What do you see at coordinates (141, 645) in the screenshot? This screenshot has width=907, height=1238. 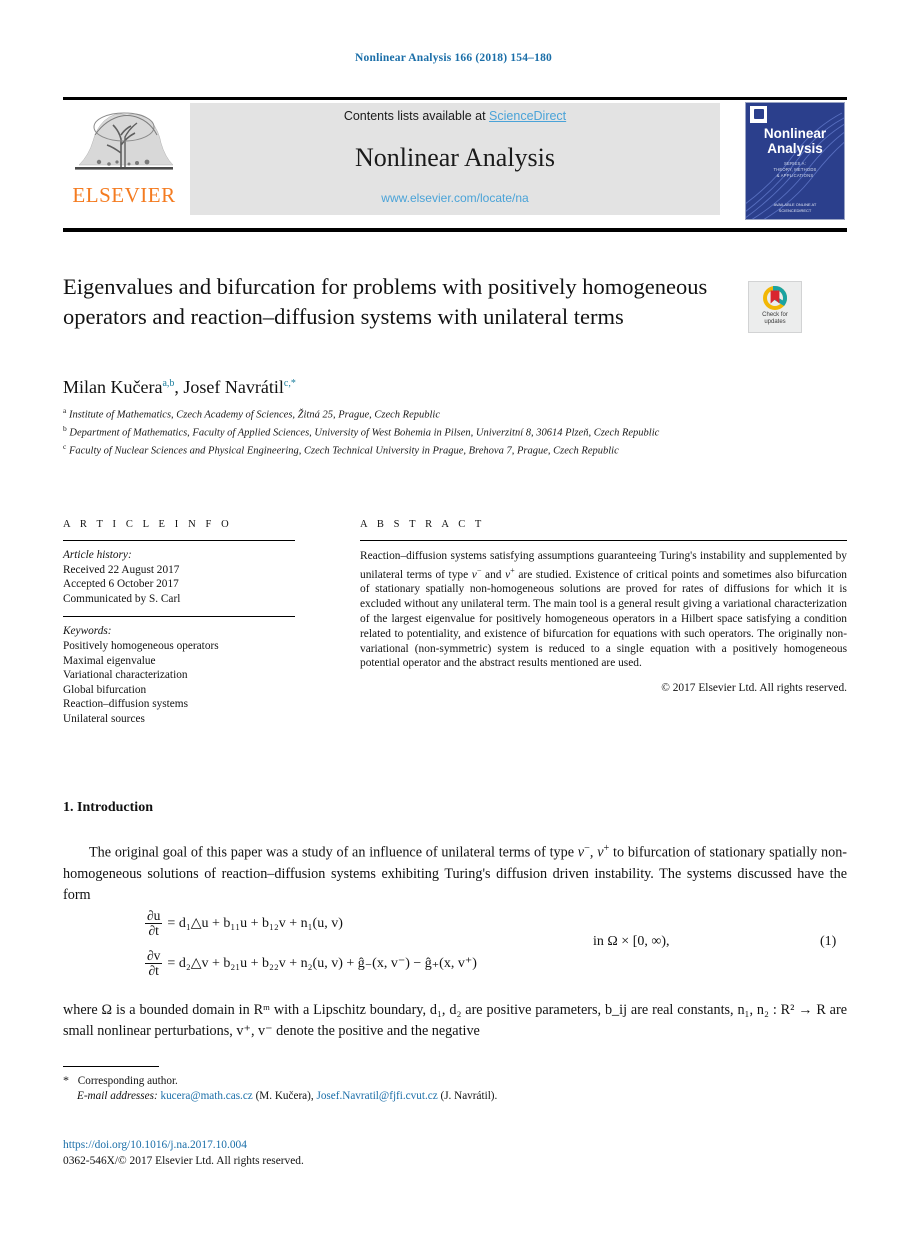 I see `keyword-item: Positively homogeneous operators` at bounding box center [141, 645].